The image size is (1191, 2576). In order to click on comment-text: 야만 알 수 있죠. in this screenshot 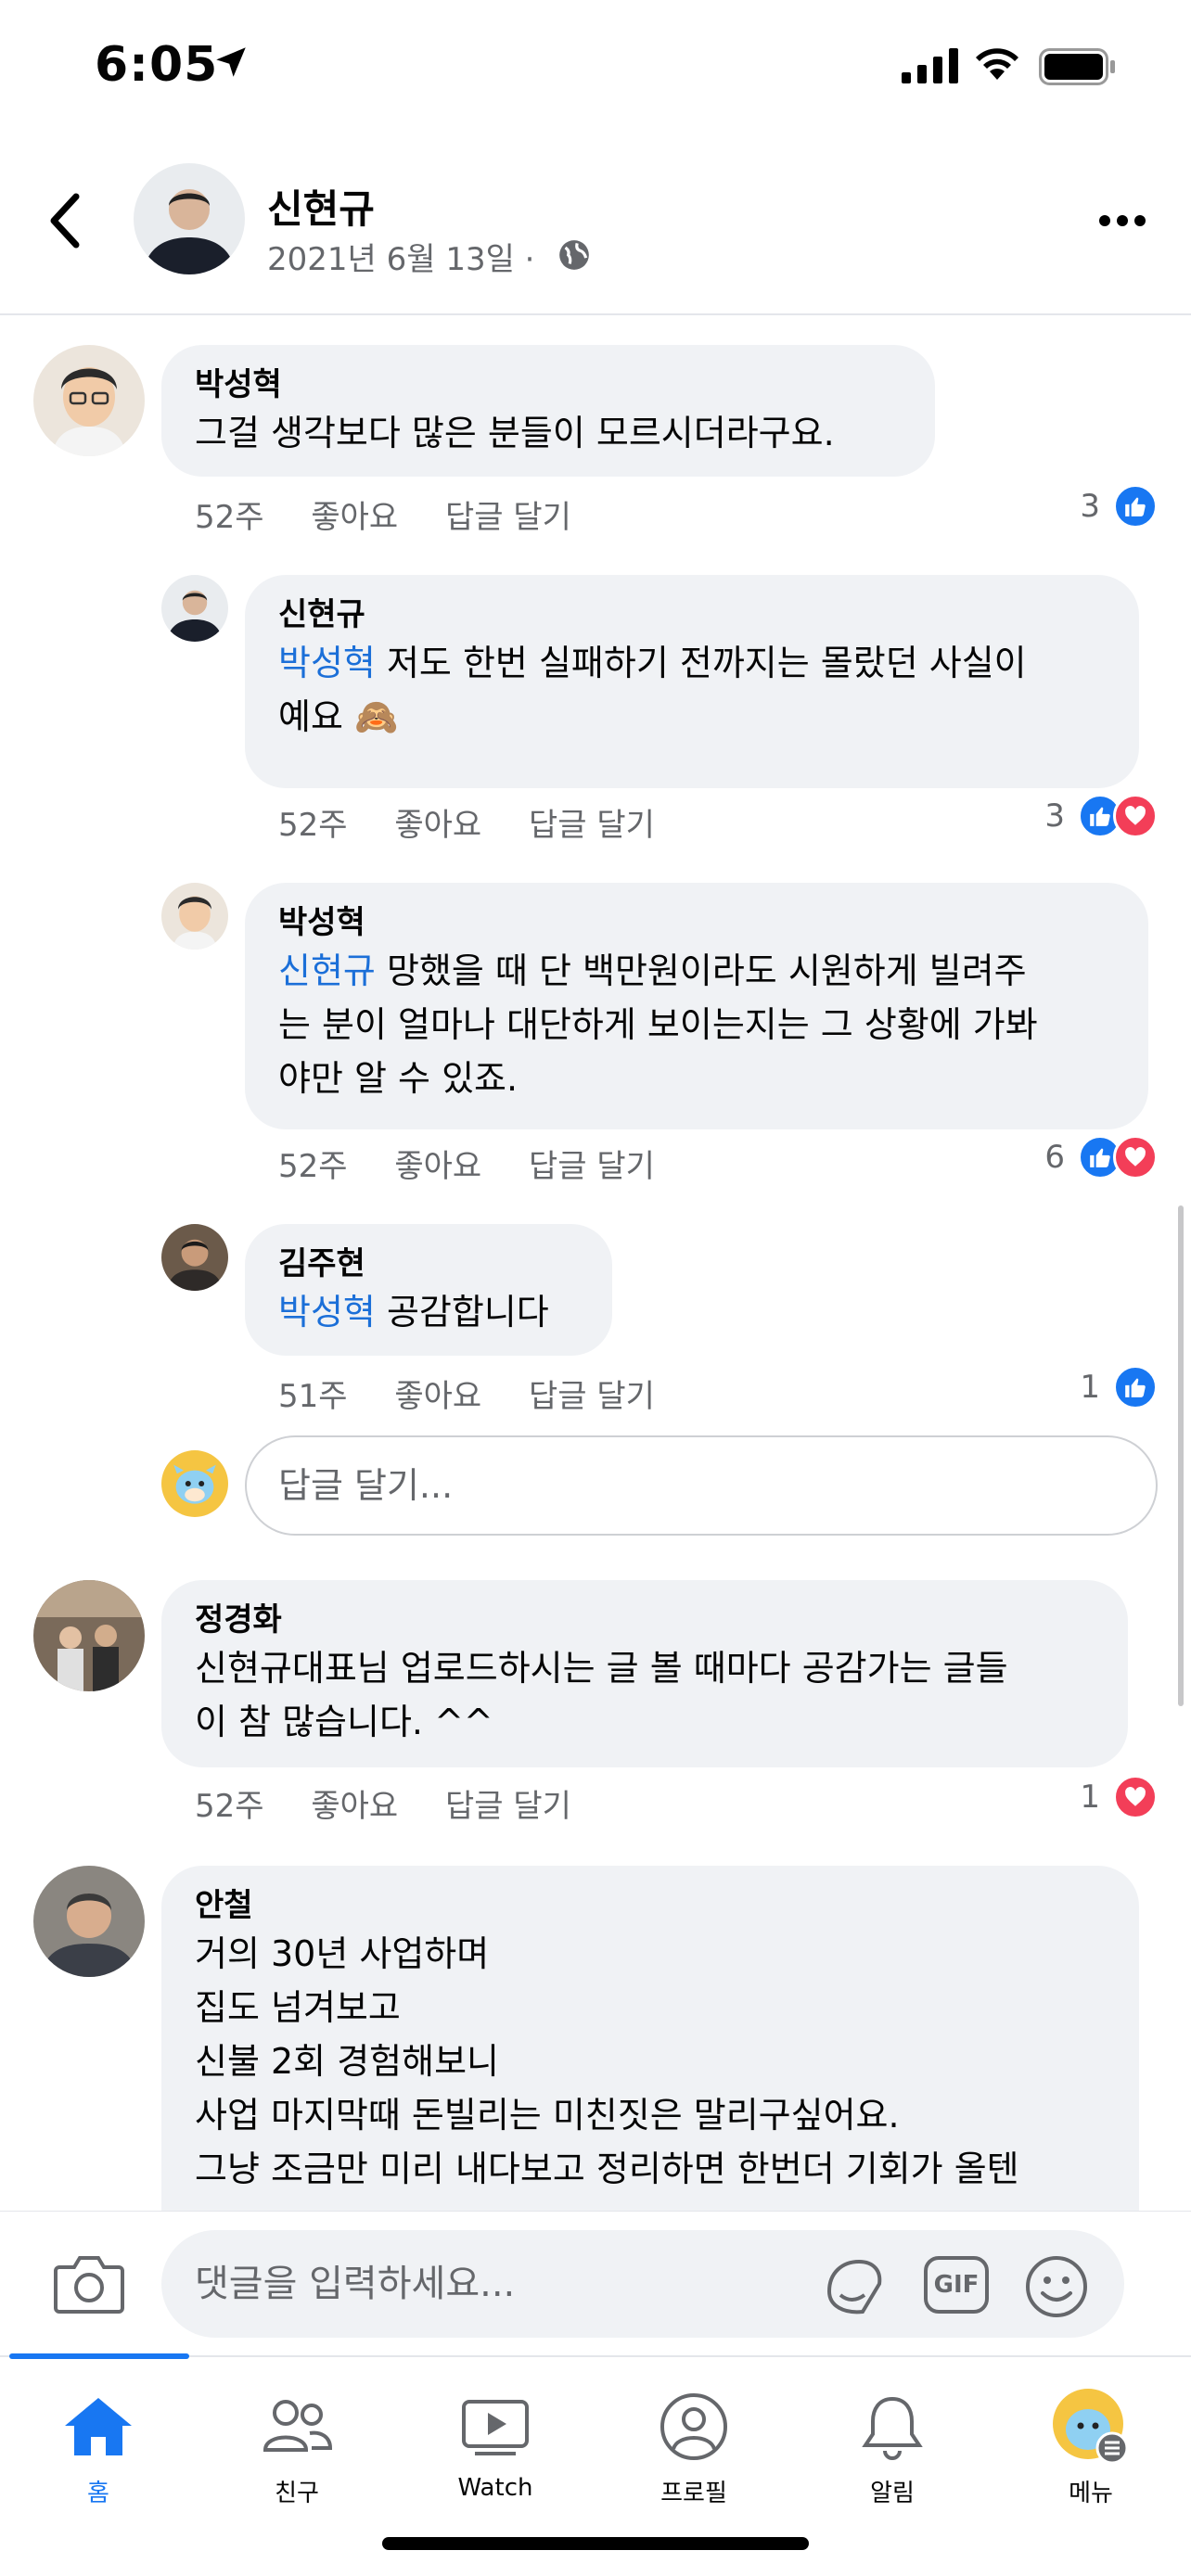, I will do `click(399, 1078)`.